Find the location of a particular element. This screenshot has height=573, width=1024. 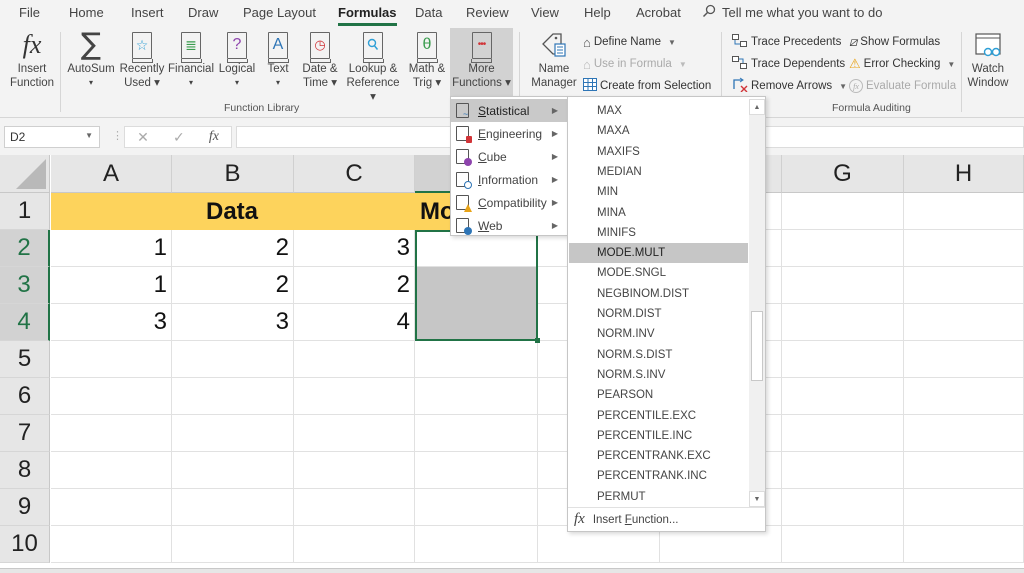

function-item: MAXIFS is located at coordinates (658, 152).